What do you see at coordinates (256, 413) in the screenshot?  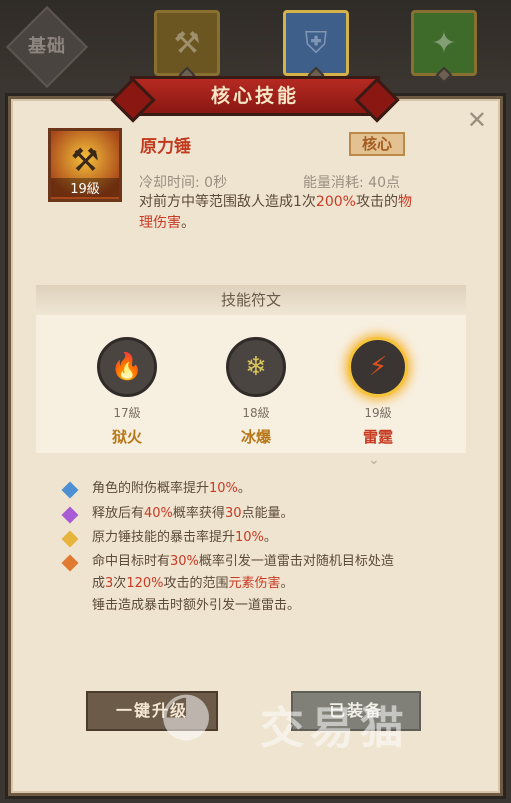 I see `rune-level: 18級` at bounding box center [256, 413].